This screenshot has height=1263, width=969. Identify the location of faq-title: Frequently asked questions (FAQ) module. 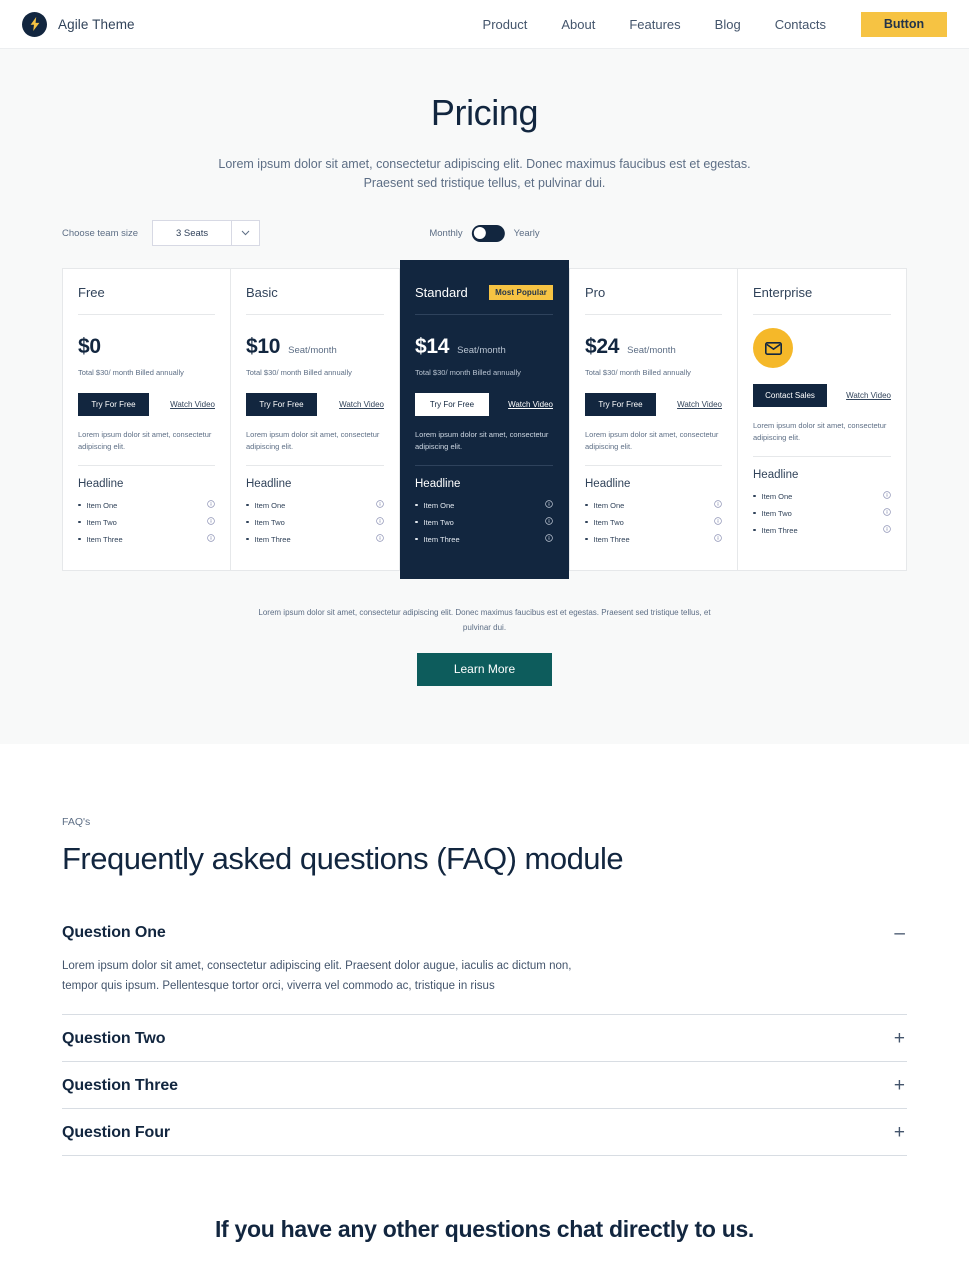
(343, 858).